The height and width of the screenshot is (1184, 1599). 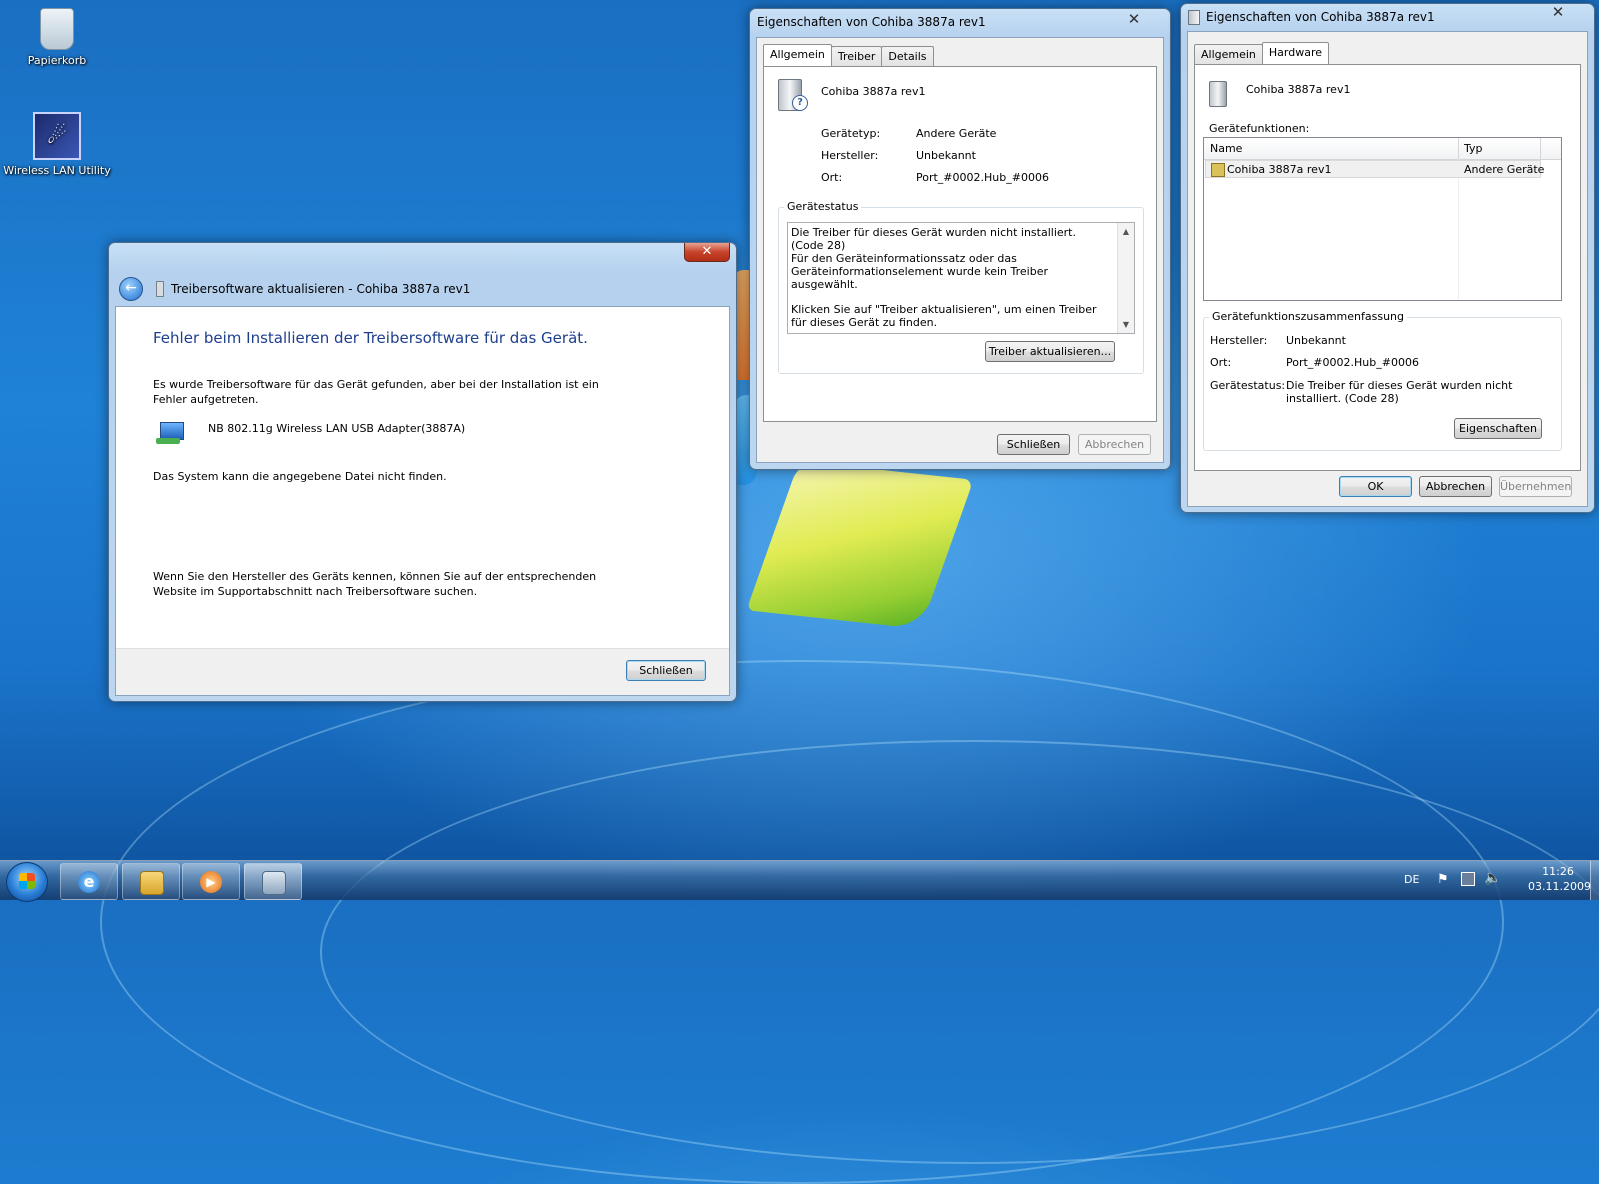 What do you see at coordinates (1468, 879) in the screenshot?
I see `network-status-icon` at bounding box center [1468, 879].